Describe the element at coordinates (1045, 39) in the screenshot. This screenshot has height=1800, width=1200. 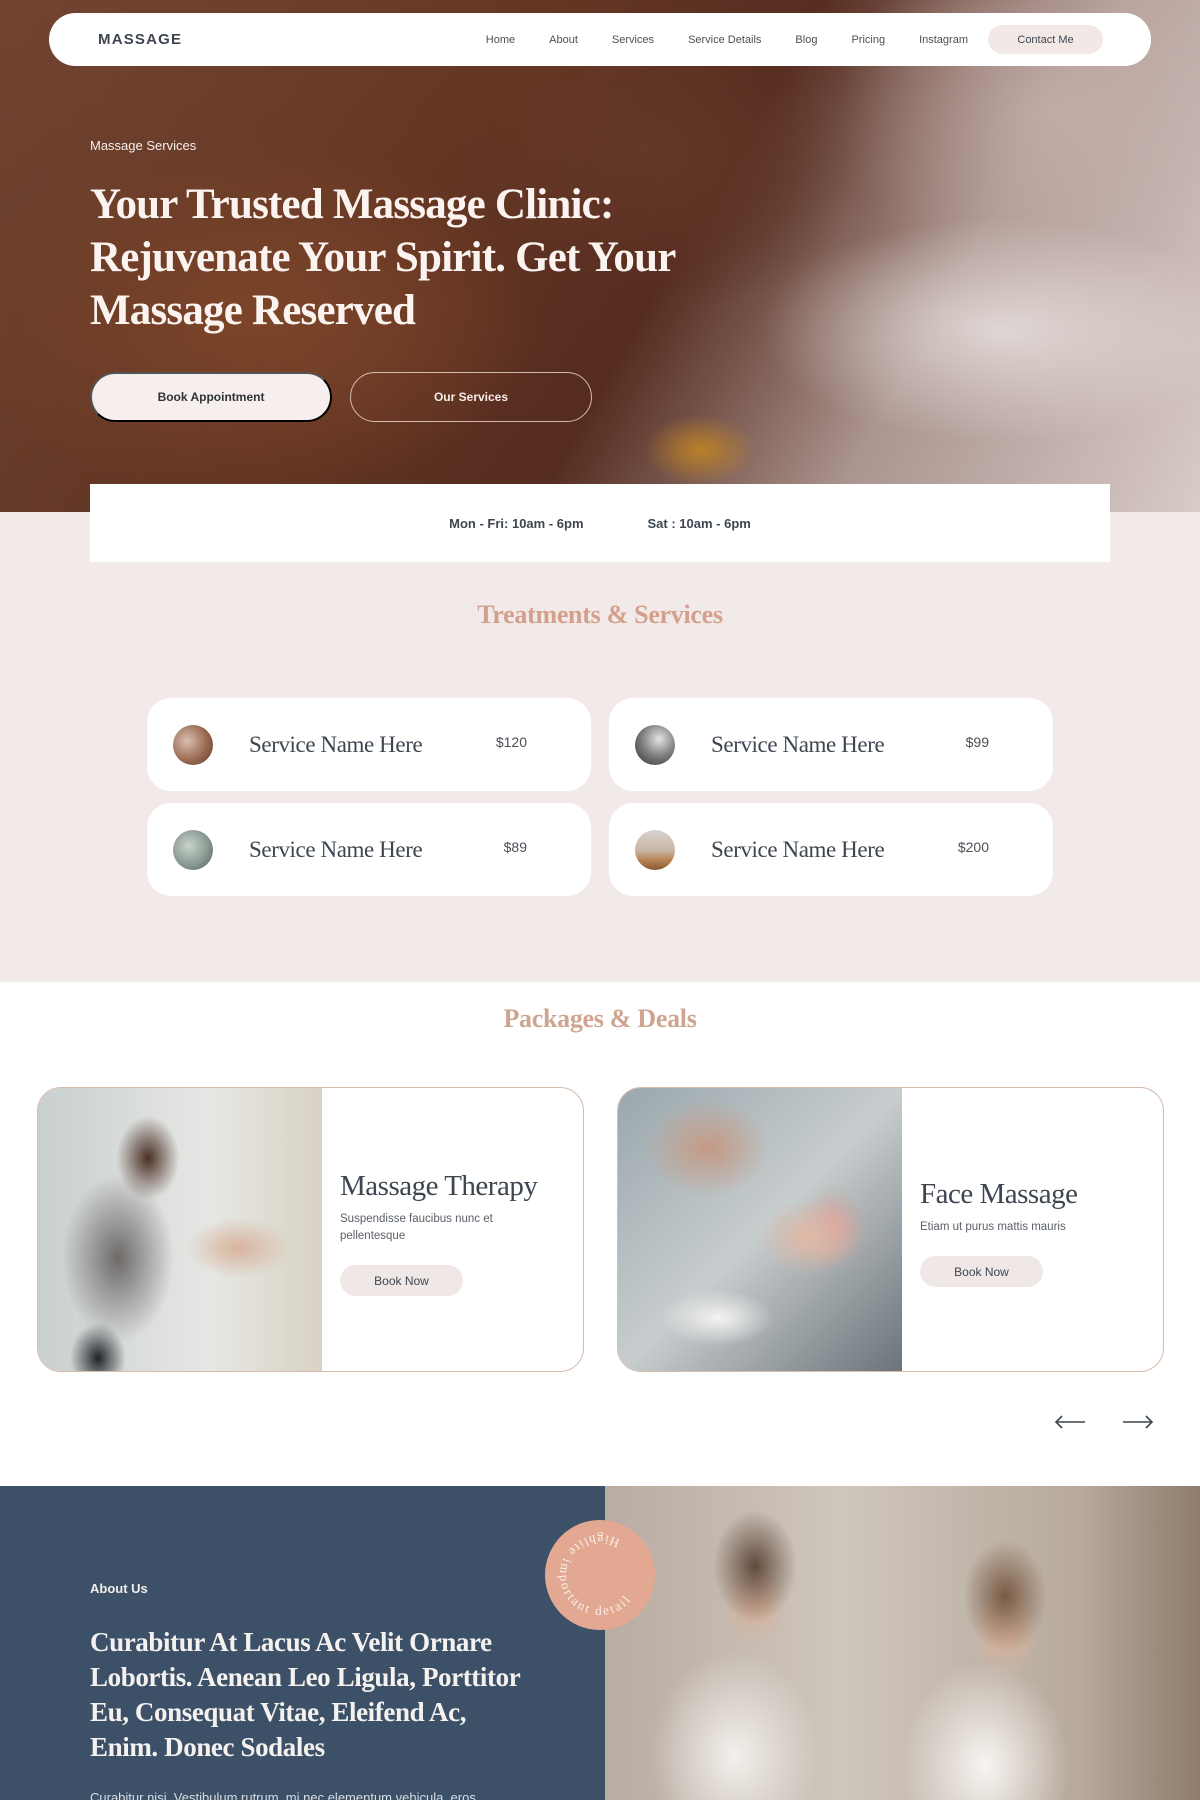
I see `contact-me-button: Contact Me` at that location.